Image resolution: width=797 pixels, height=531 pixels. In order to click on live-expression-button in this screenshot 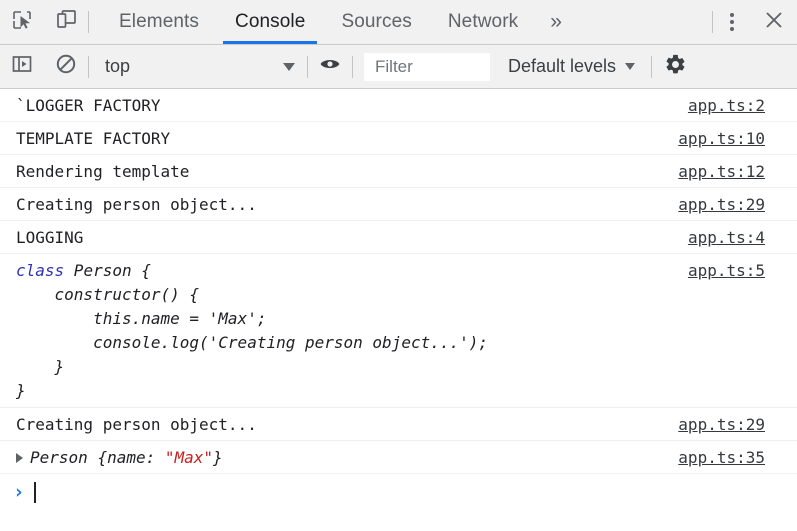, I will do `click(330, 67)`.